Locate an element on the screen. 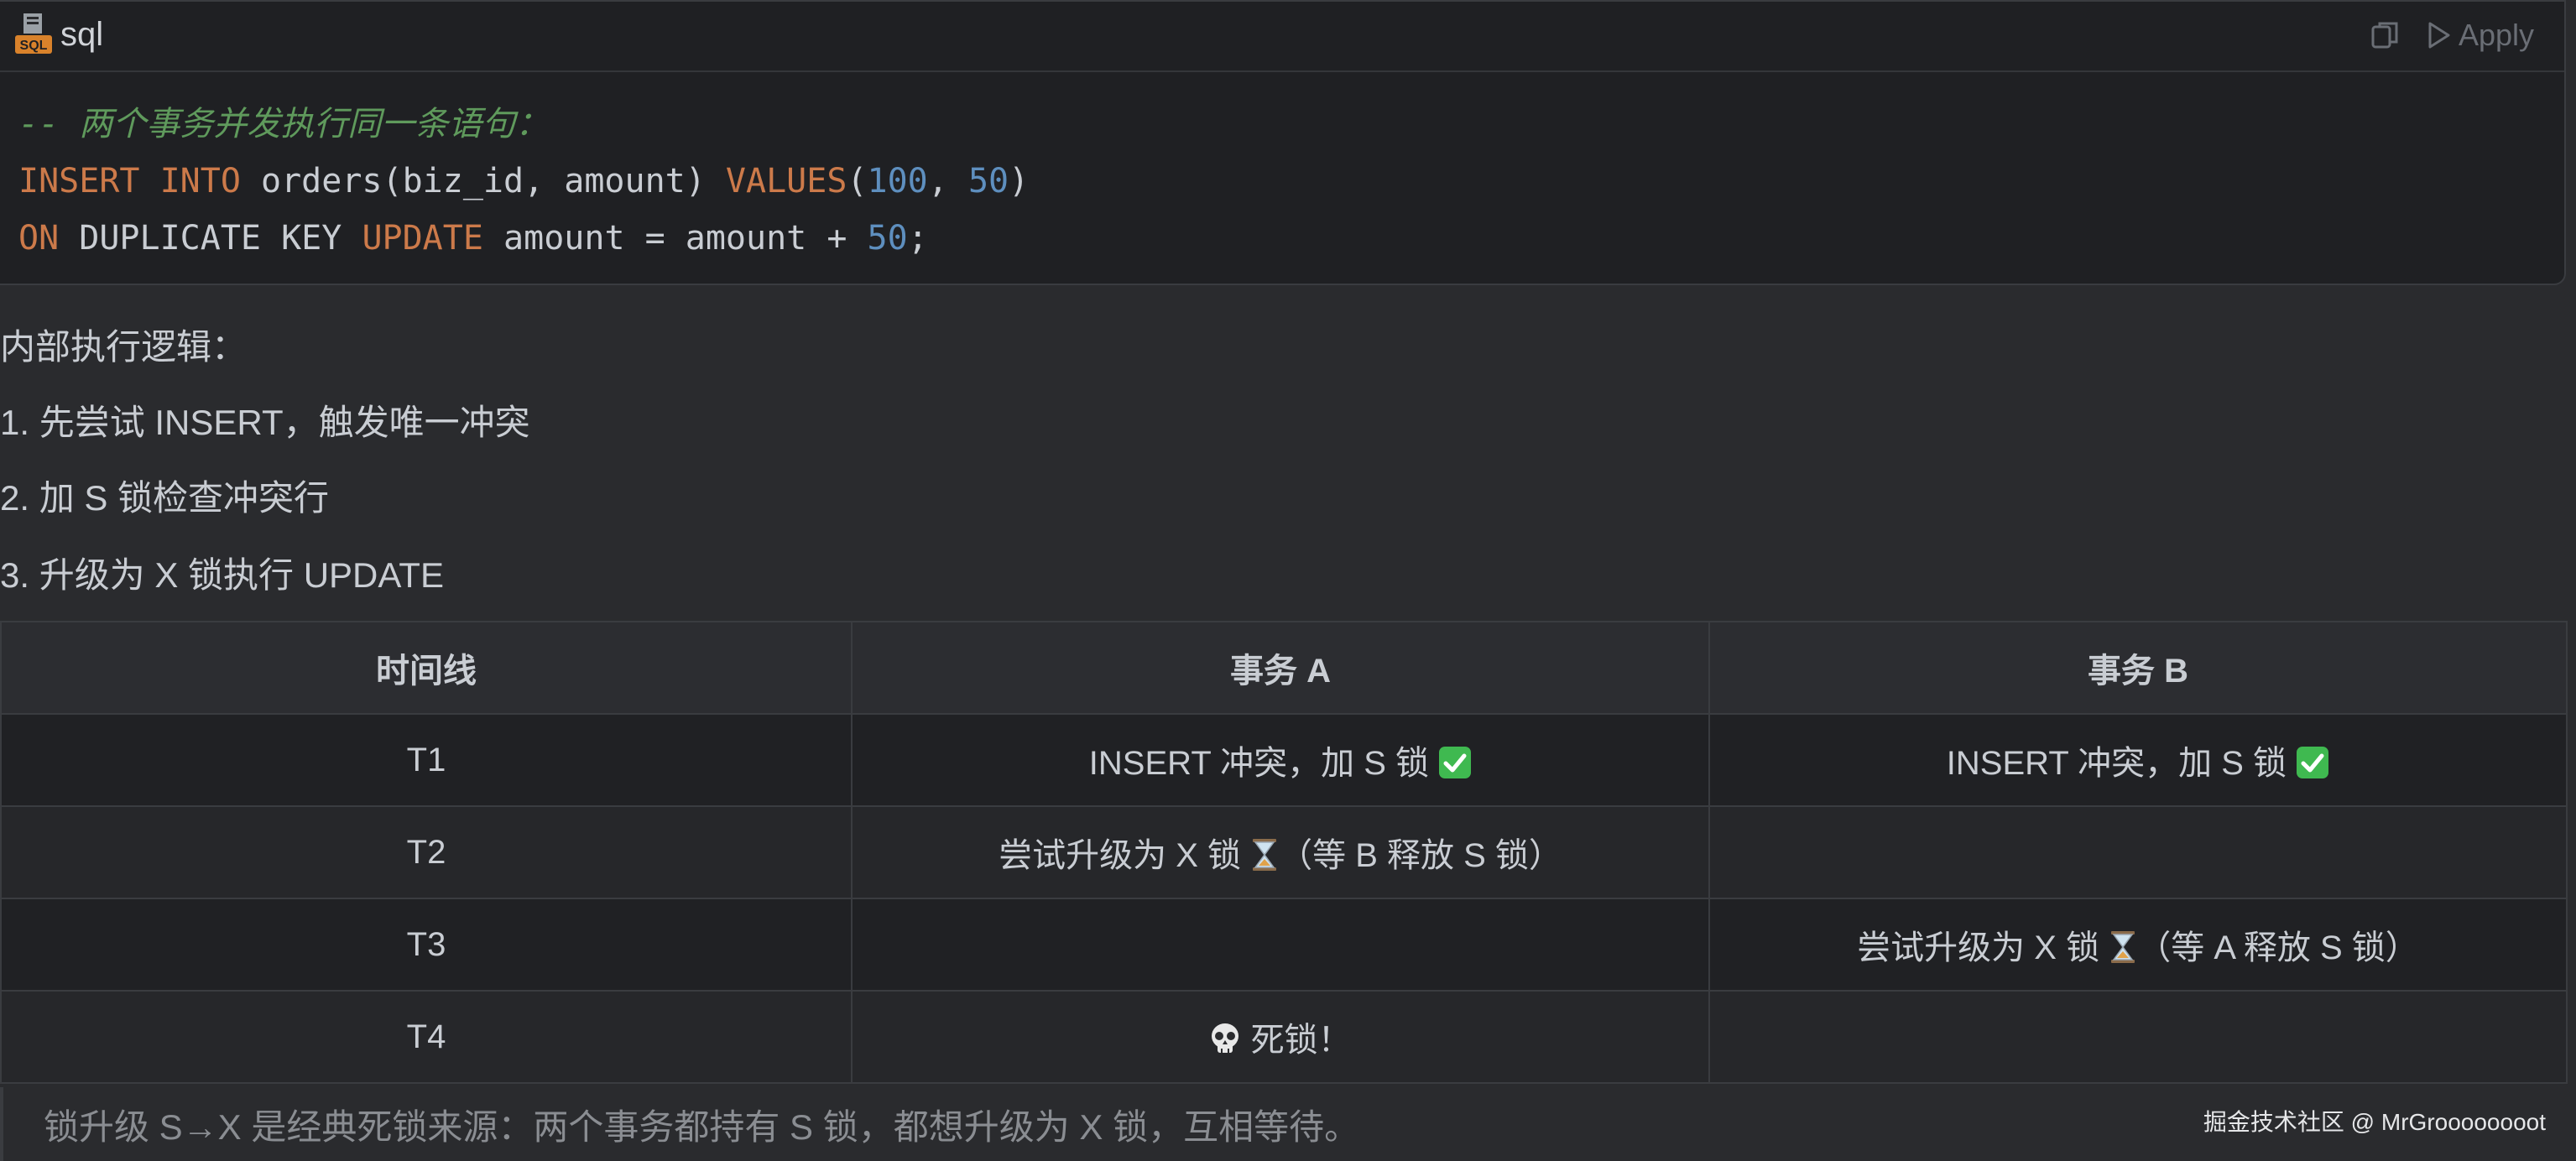 Image resolution: width=2576 pixels, height=1161 pixels. cell-txn-b: 尝试升级为 X 锁 （等 A 释放 S 锁） is located at coordinates (2138, 945).